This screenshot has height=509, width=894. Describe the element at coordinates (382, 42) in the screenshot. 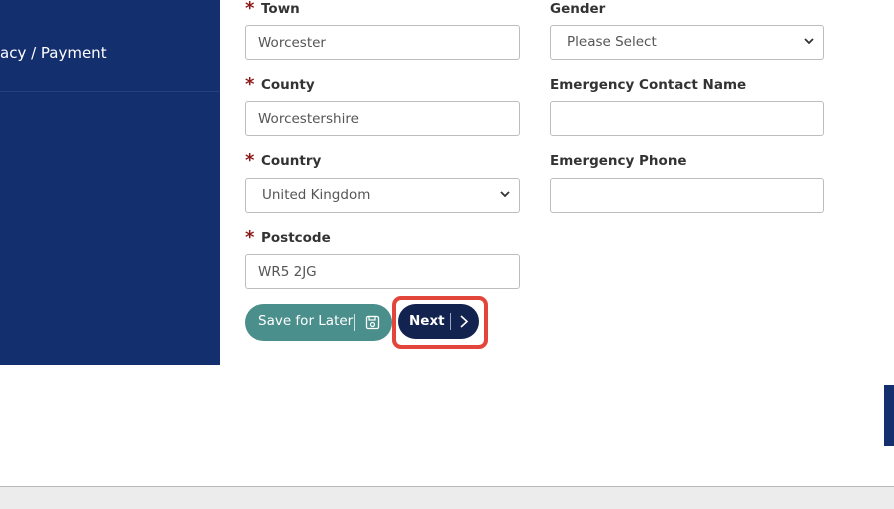

I see `town-input` at that location.